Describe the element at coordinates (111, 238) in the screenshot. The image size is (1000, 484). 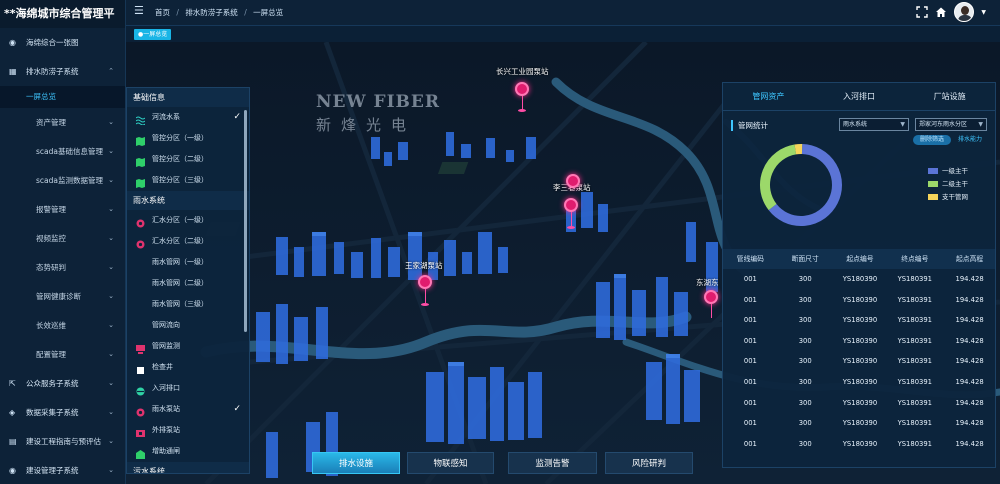
I see `chevron-down-icon: ⌄` at that location.